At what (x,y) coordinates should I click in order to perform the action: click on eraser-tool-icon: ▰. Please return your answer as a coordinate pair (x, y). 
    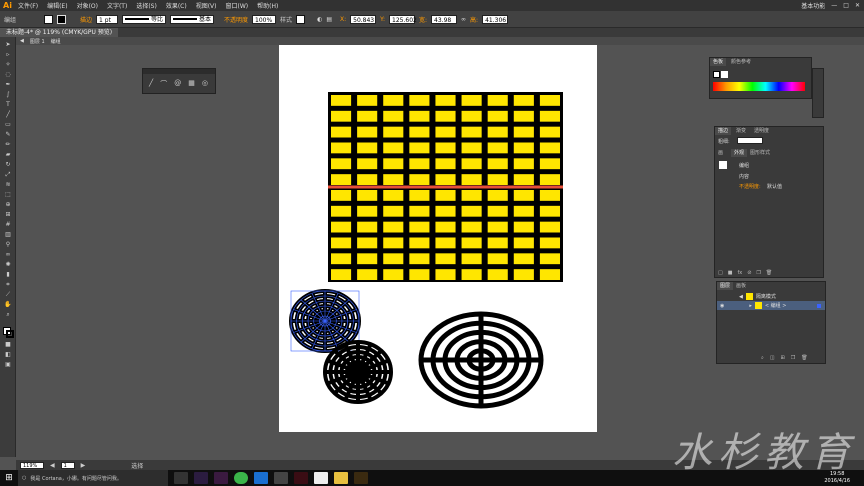
    Looking at the image, I should click on (8, 154).